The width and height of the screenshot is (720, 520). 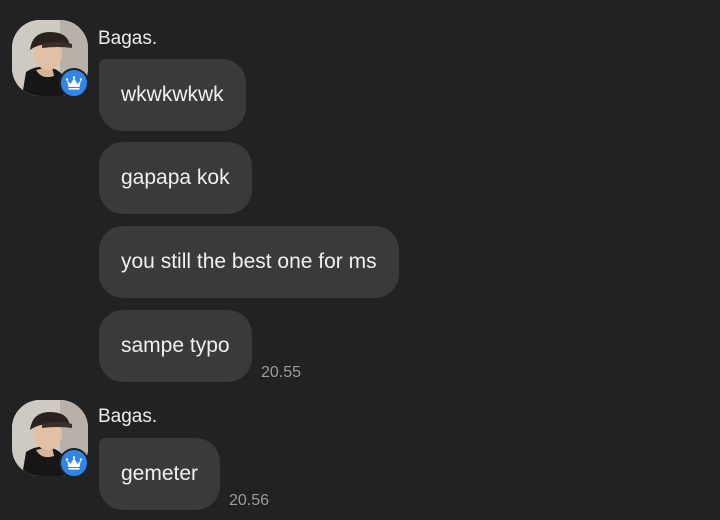 I want to click on message-bubble: gemeter, so click(x=160, y=474).